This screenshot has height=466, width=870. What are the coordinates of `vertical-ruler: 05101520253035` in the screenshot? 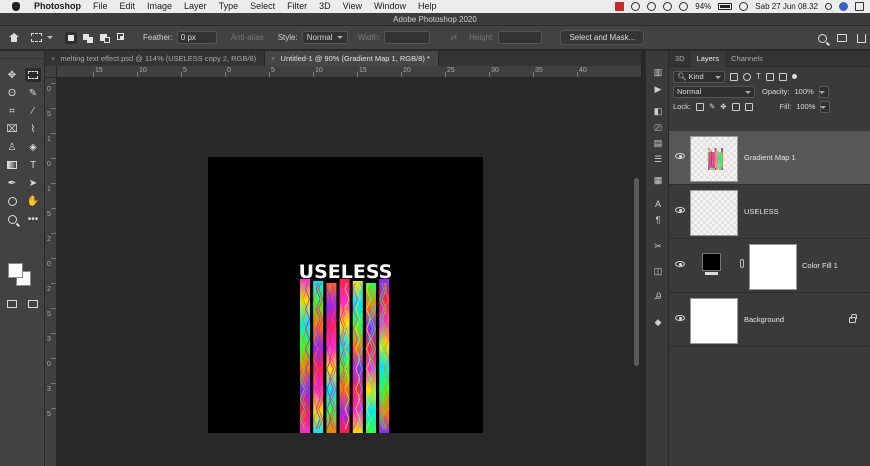 It's located at (51, 266).